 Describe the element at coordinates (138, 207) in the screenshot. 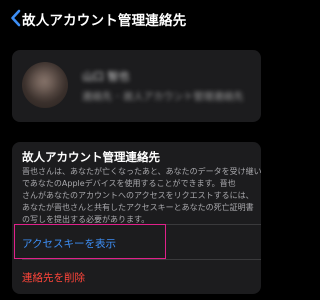

I see `description-line: あなたが晋也さんと共有したアクセスキーとあなたの死亡証明書` at that location.